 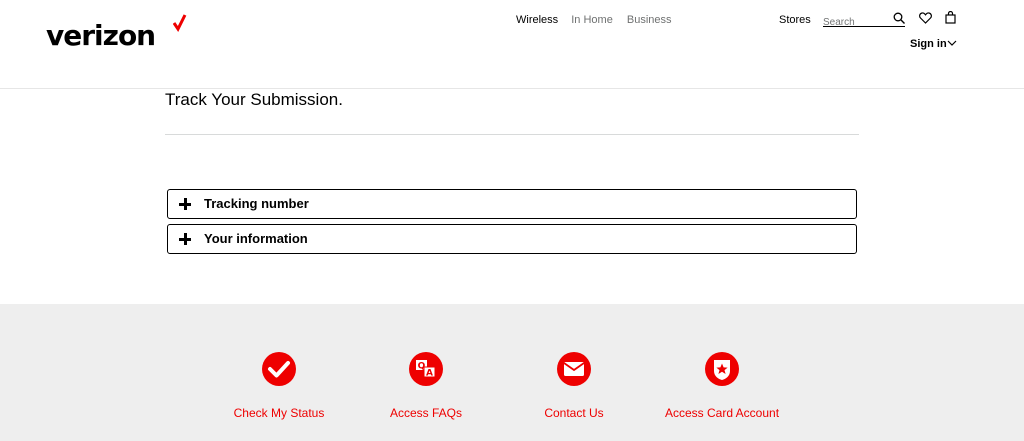 I want to click on faq-icon: Q A, so click(x=426, y=369).